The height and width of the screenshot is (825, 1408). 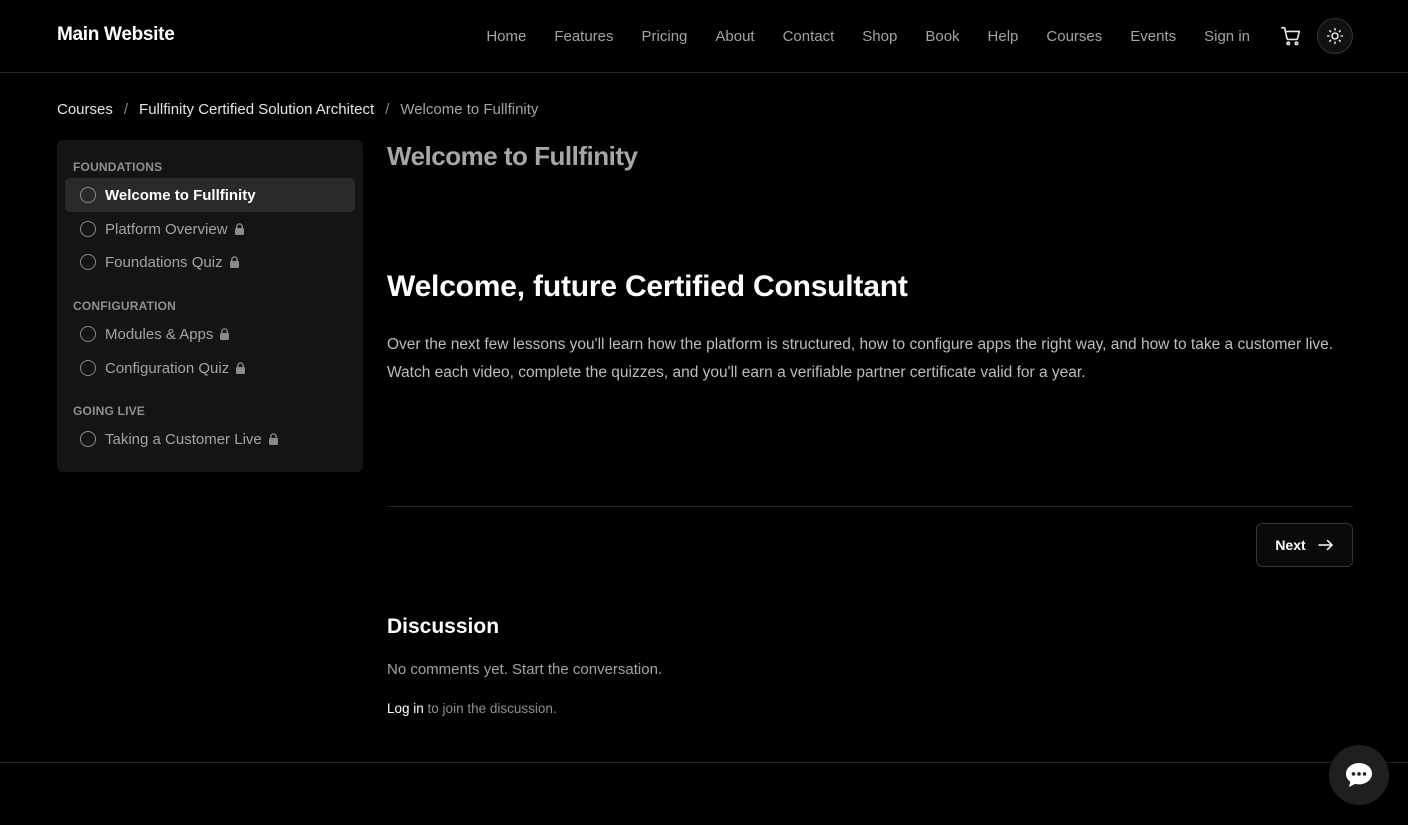 What do you see at coordinates (443, 626) in the screenshot?
I see `discussion-title: Discussion` at bounding box center [443, 626].